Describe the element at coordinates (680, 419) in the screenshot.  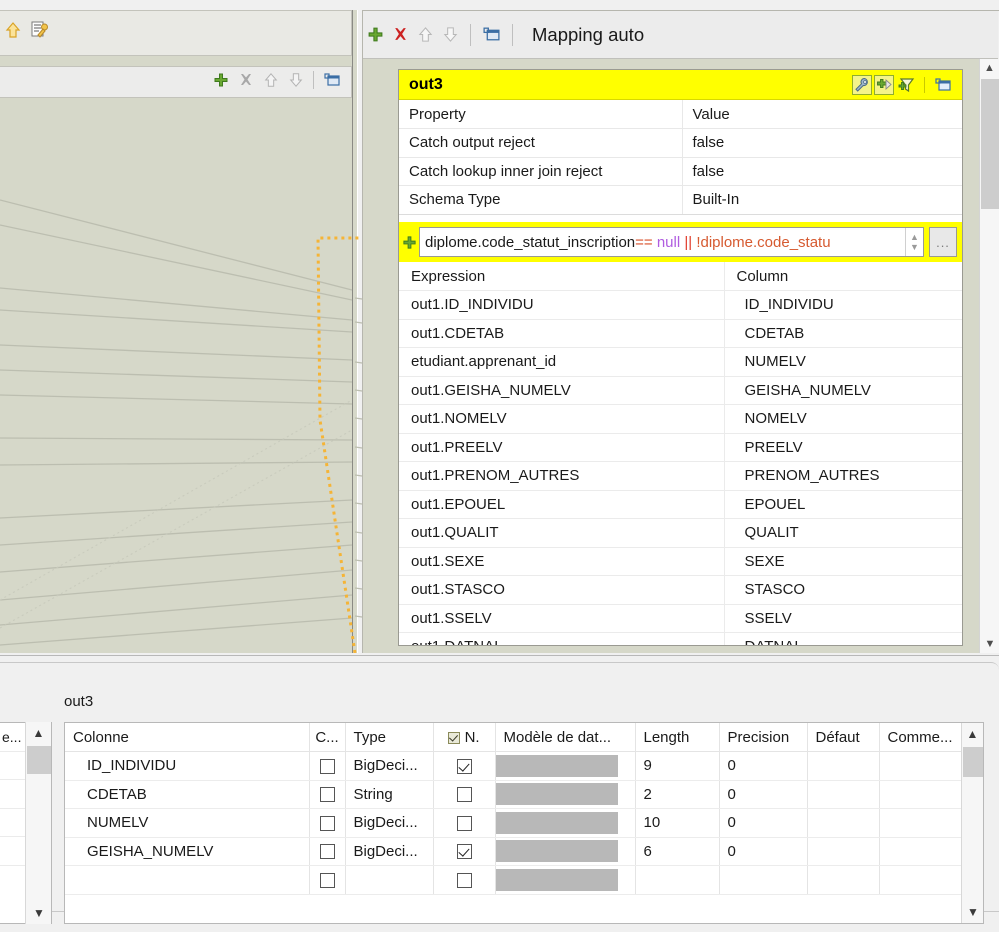
I see `table-row: out1.NOMELV NOMELV` at that location.